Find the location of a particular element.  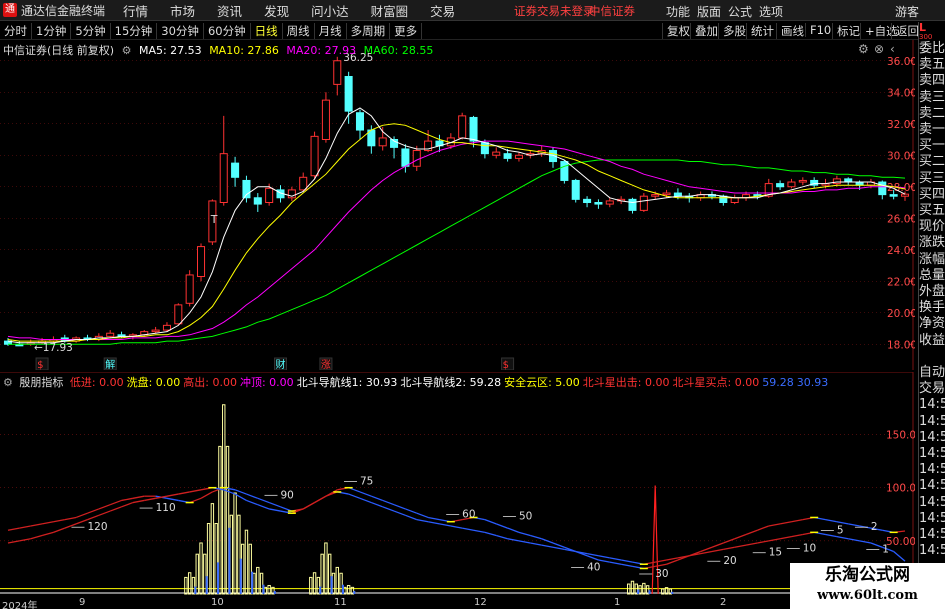

sidebar-item: 委比 is located at coordinates (932, 49).